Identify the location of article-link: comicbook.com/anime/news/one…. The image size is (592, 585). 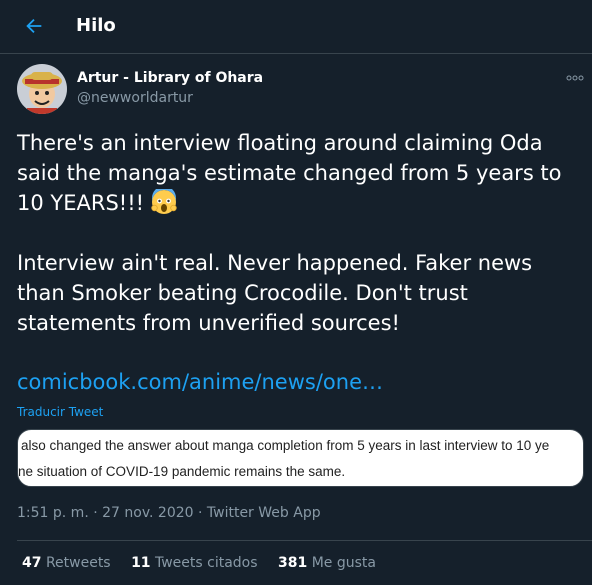
(200, 382).